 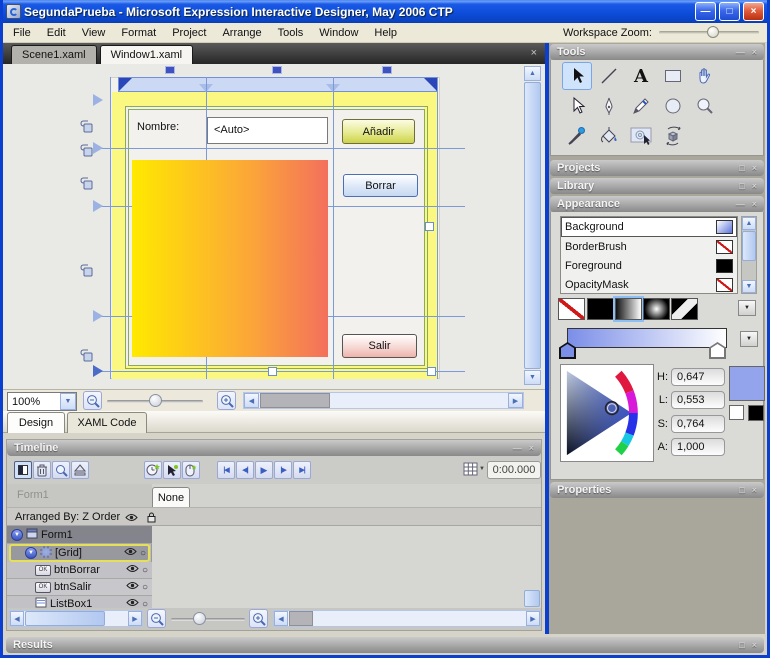 I want to click on expander-icon: ▼, so click(x=17, y=534).